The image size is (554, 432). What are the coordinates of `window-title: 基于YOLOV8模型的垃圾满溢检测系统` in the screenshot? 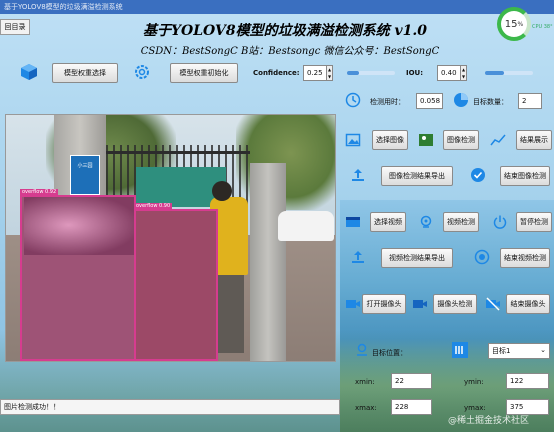 It's located at (63, 7).